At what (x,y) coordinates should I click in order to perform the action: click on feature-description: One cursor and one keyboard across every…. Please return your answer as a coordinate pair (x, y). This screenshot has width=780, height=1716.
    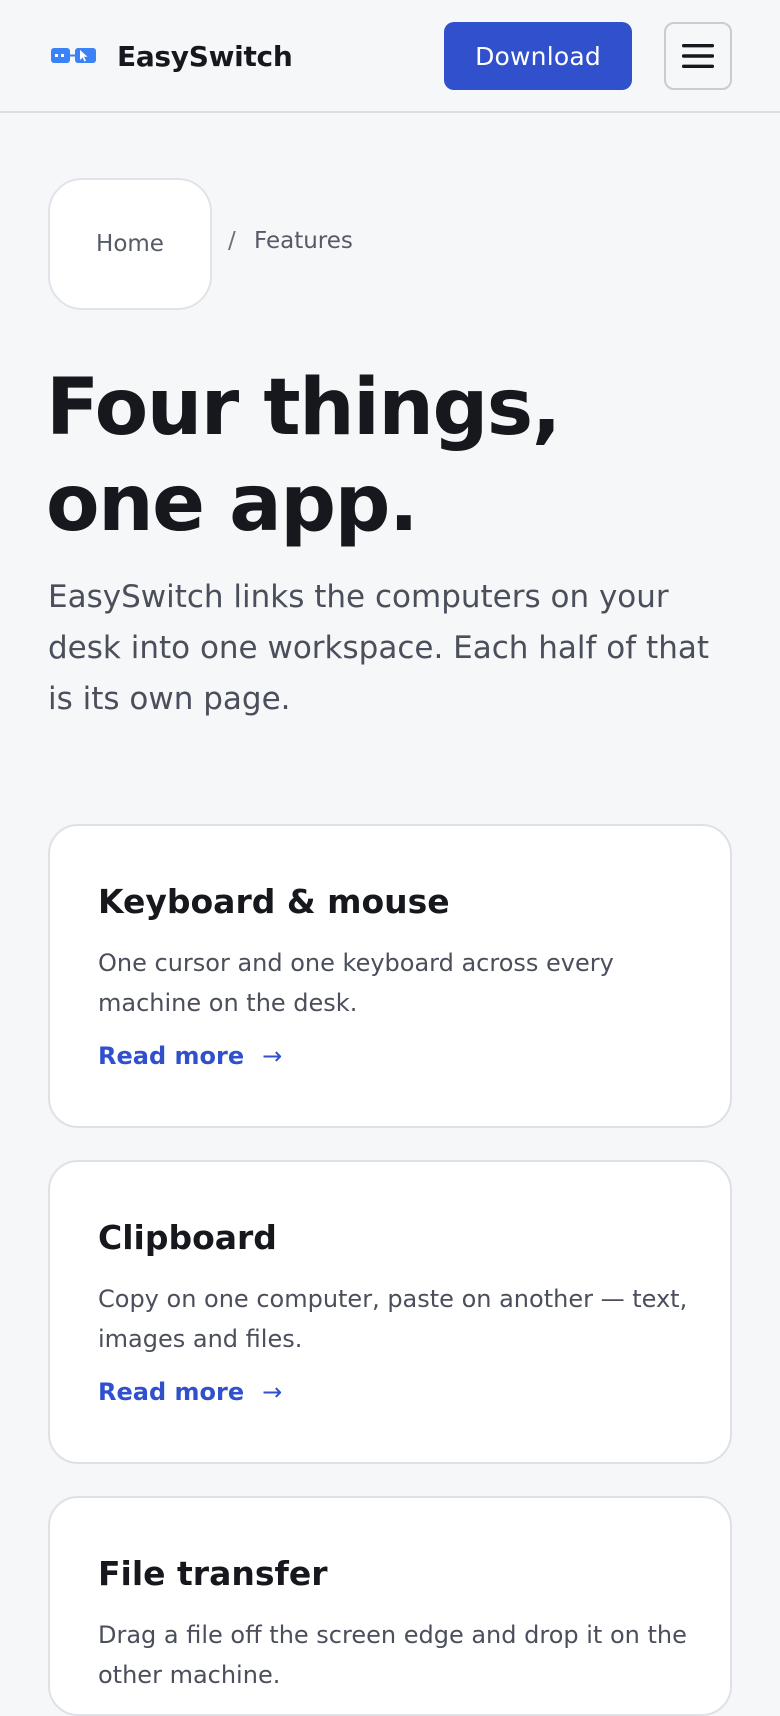
    Looking at the image, I should click on (356, 983).